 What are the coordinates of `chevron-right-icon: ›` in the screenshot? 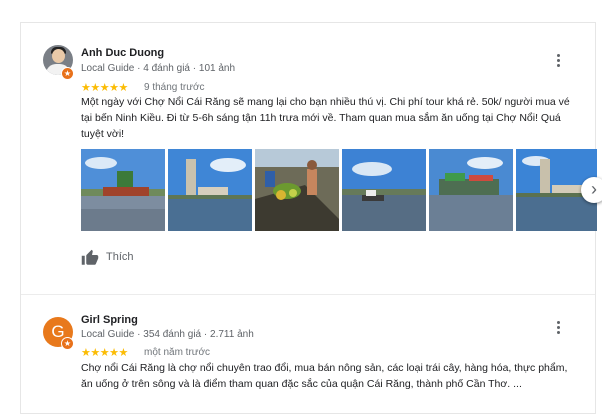 It's located at (591, 190).